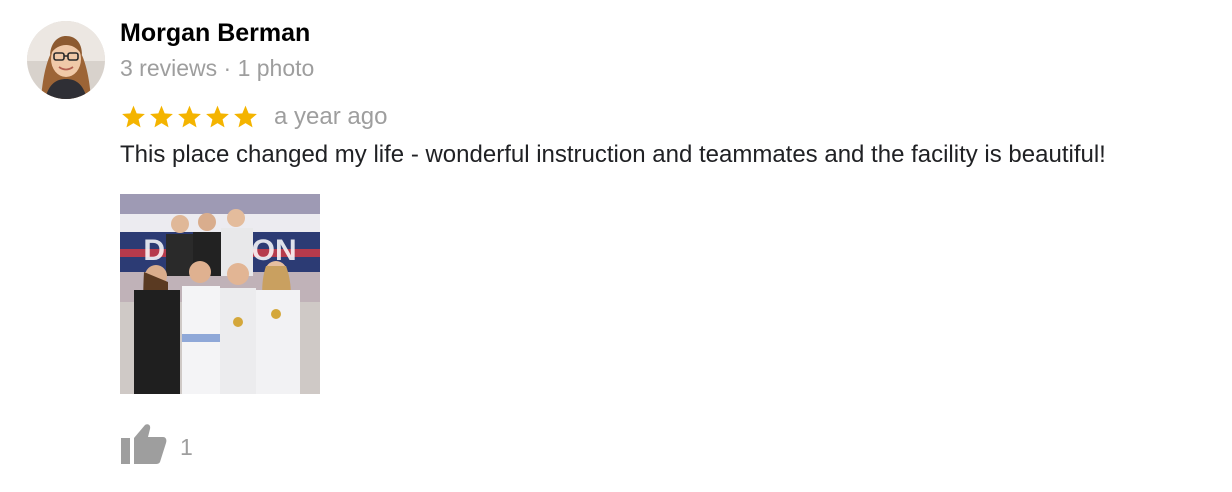  Describe the element at coordinates (186, 447) in the screenshot. I see `like-count: 1` at that location.